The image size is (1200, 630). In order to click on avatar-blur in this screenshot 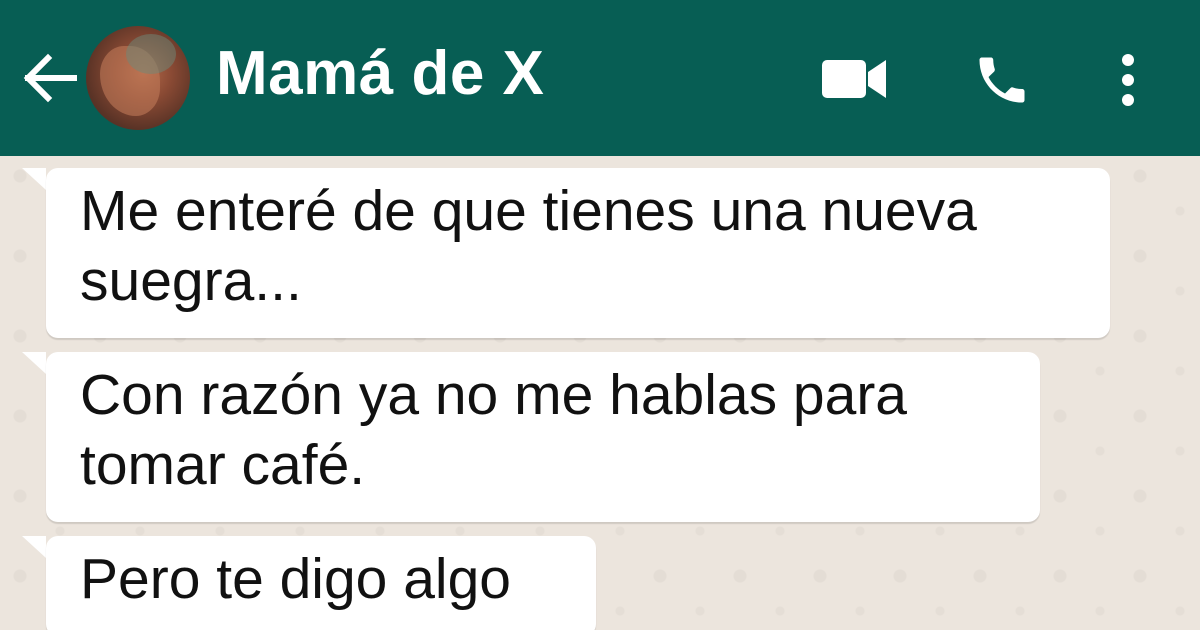, I will do `click(151, 54)`.